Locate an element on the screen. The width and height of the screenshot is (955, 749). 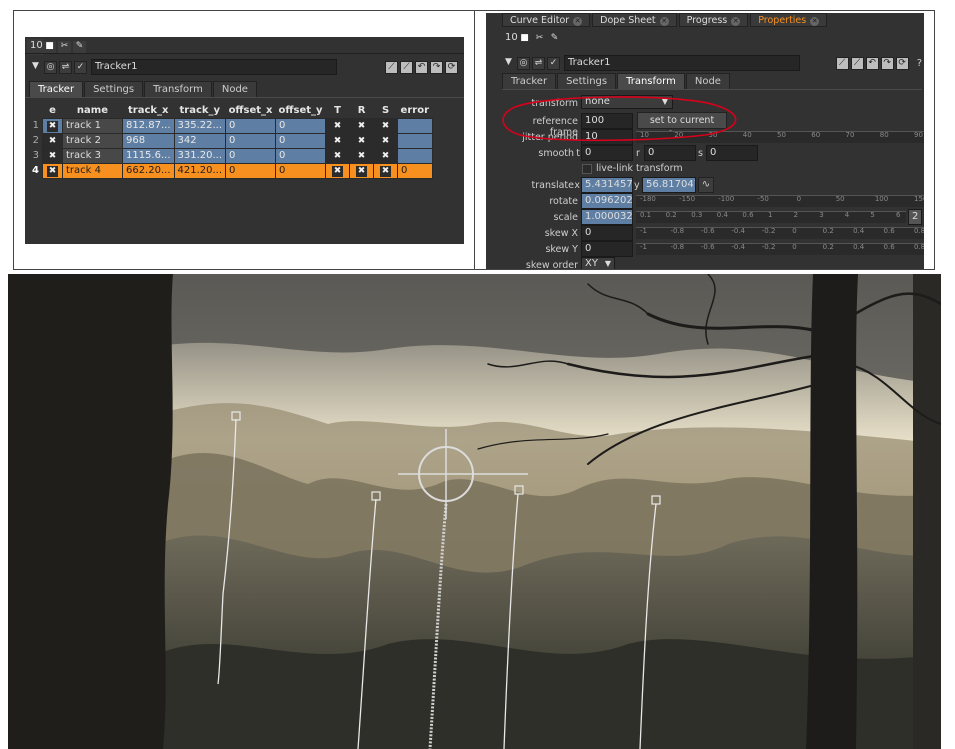
scale-slider: 0.1 0.2 0.3 0.4 0.6 1 2 3 4 5 6 is located at coordinates (771, 217).